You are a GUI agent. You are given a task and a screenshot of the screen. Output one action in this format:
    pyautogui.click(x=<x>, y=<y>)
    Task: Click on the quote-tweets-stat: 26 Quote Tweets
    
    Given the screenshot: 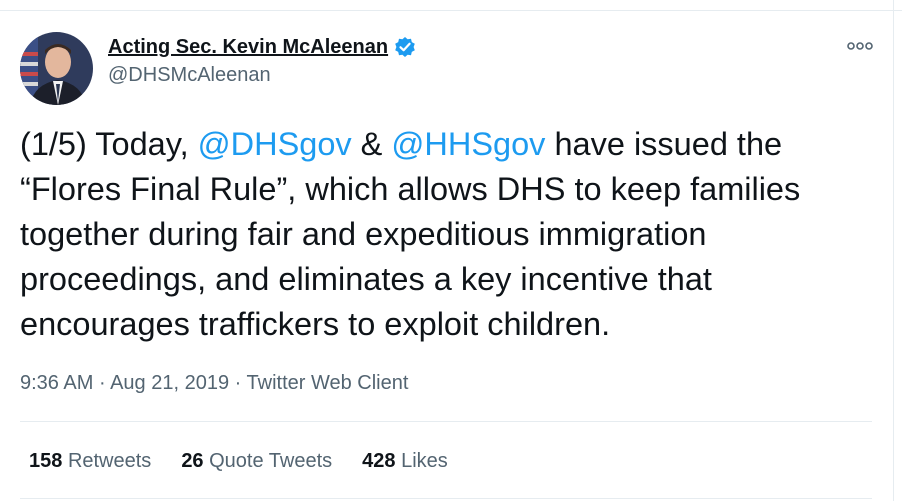 What is the action you would take?
    pyautogui.click(x=256, y=461)
    